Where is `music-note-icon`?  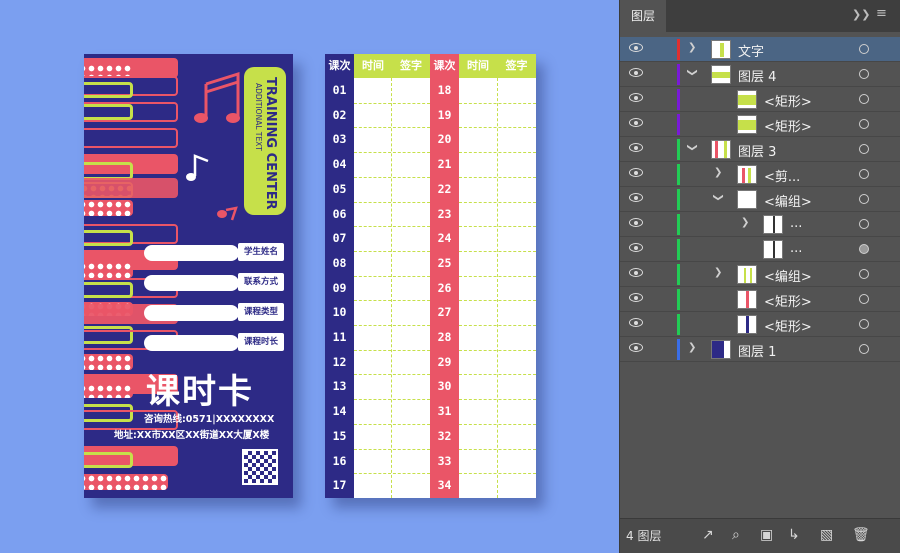
music-note-icon is located at coordinates (217, 97).